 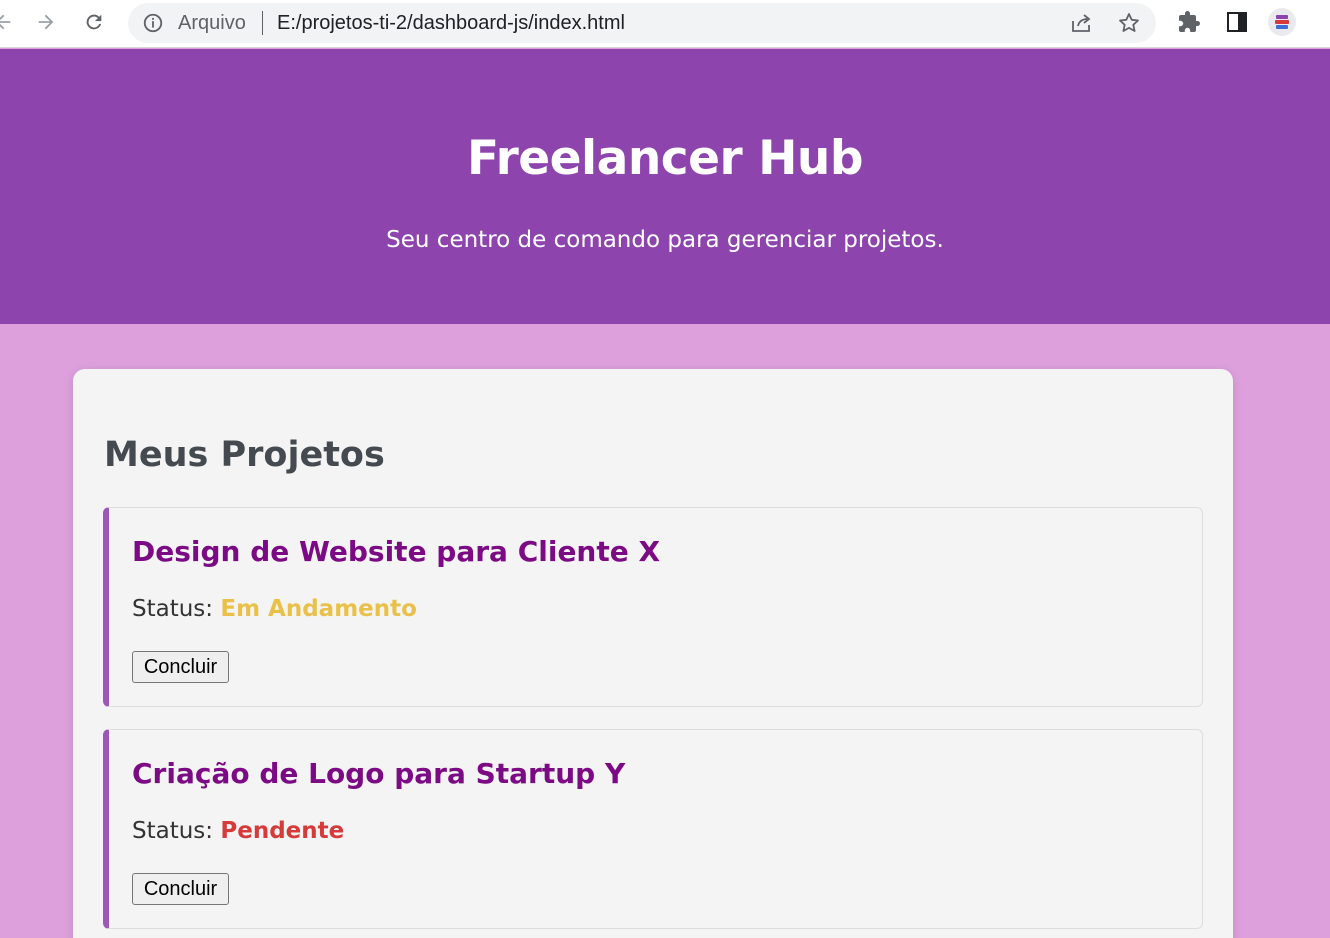 What do you see at coordinates (1081, 23) in the screenshot?
I see `share-icon` at bounding box center [1081, 23].